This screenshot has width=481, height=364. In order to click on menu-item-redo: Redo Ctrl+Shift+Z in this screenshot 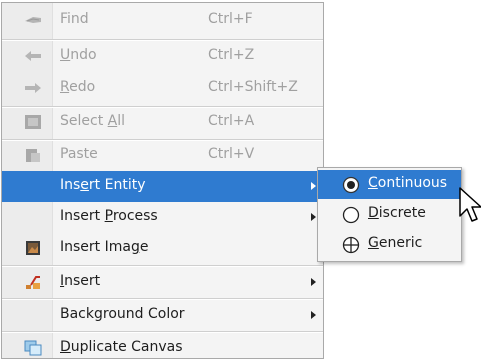, I will do `click(162, 88)`.